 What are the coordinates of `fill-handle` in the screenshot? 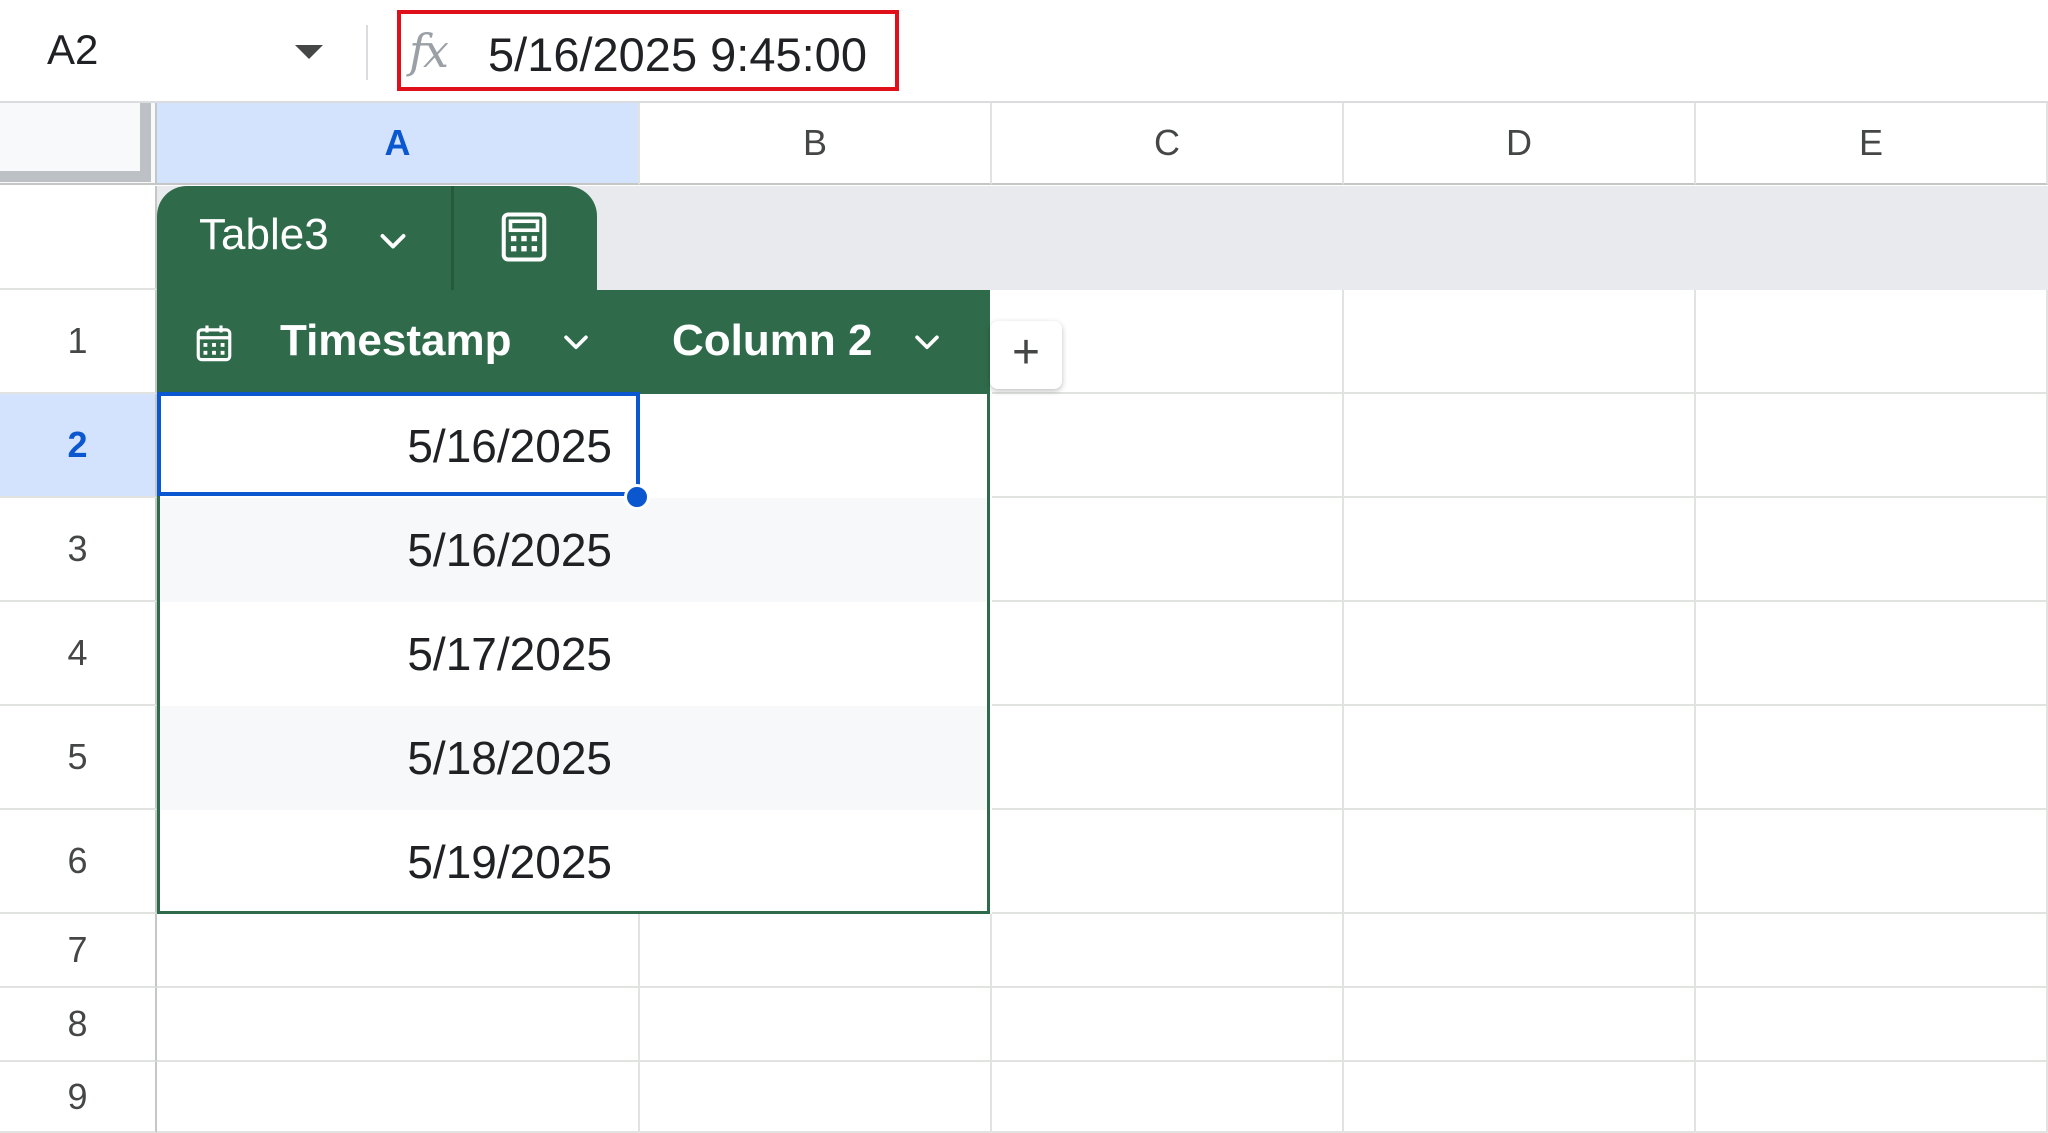 It's located at (637, 497).